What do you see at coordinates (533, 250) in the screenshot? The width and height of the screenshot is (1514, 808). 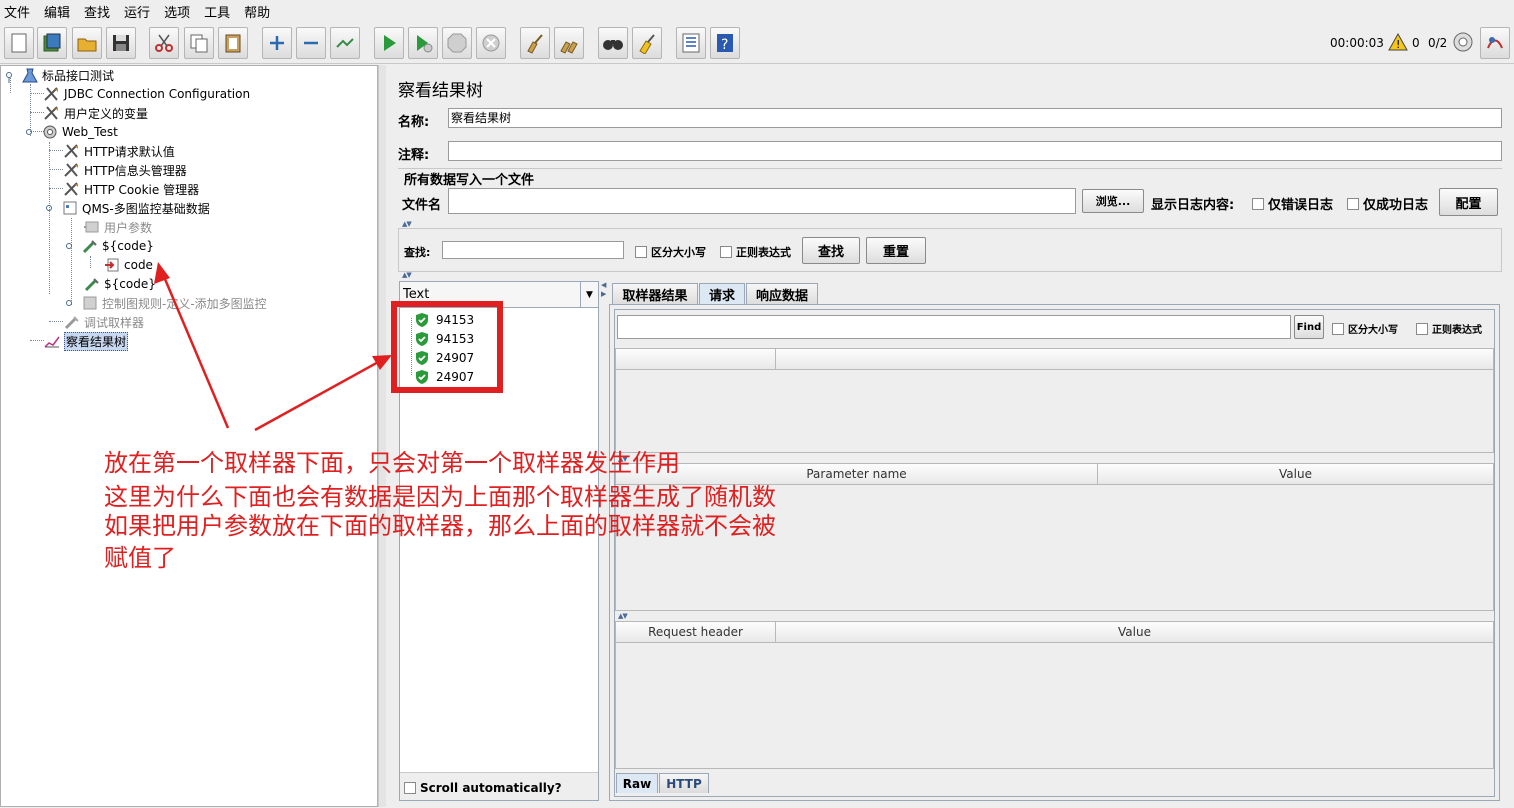 I see `search-field` at bounding box center [533, 250].